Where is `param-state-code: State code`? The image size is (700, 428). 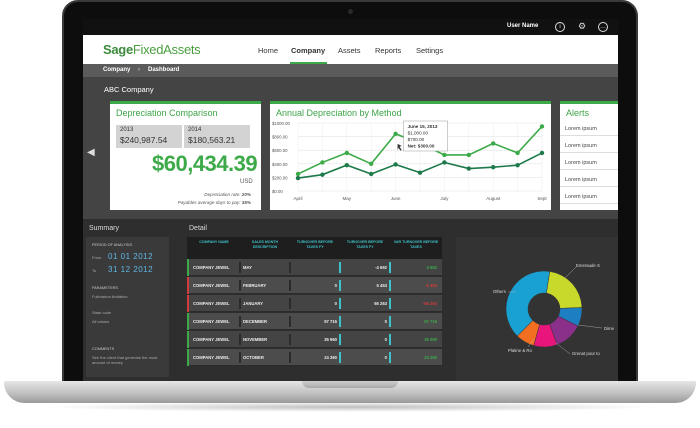
param-state-code: State code is located at coordinates (102, 312).